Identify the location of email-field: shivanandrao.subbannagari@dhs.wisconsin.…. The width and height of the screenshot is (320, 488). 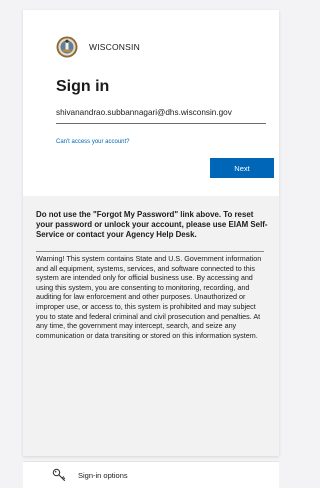
(144, 112).